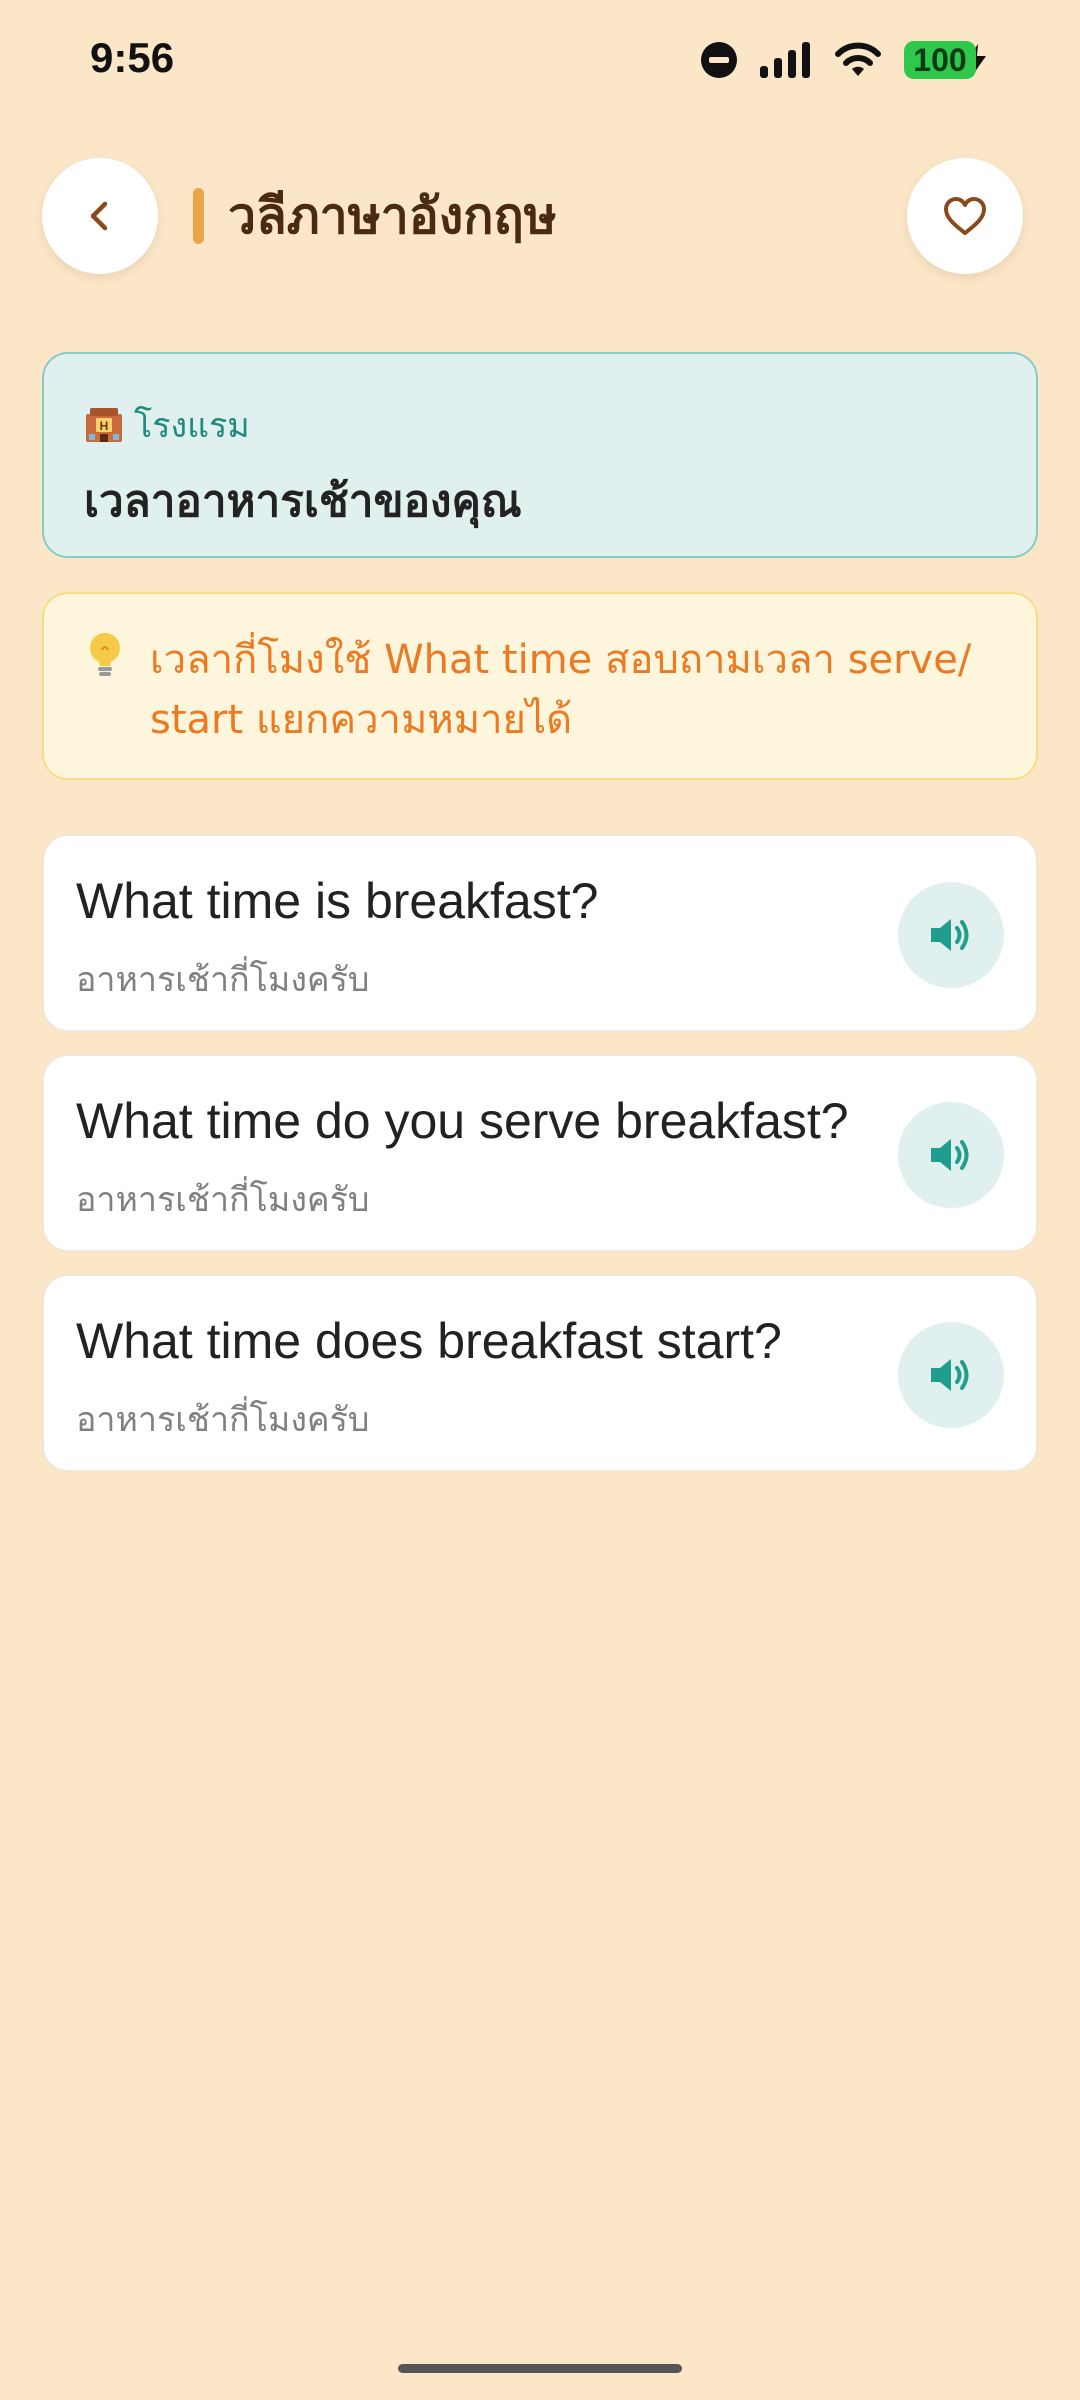 The image size is (1080, 2400). Describe the element at coordinates (719, 60) in the screenshot. I see `do-not-disturb-icon` at that location.